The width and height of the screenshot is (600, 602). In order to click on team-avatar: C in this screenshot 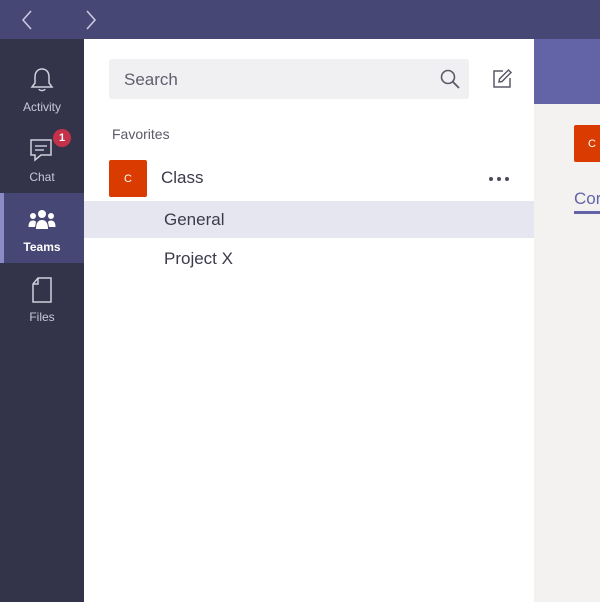, I will do `click(128, 178)`.